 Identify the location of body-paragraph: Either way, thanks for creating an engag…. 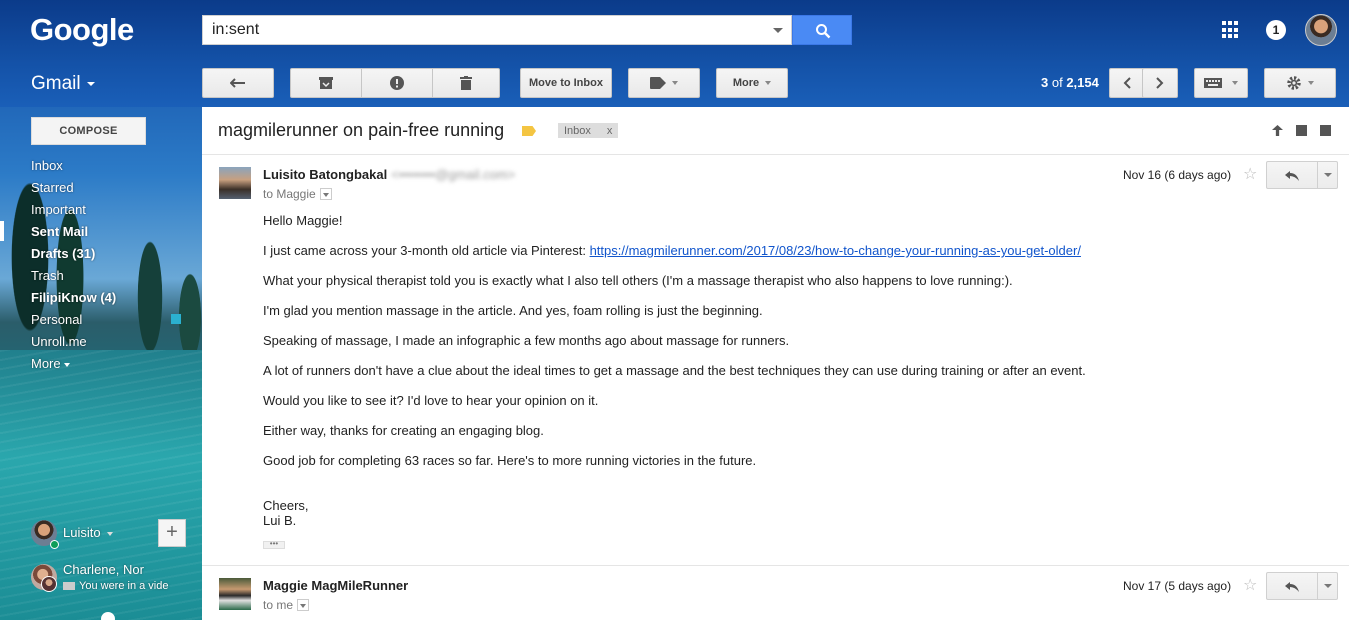
(403, 430).